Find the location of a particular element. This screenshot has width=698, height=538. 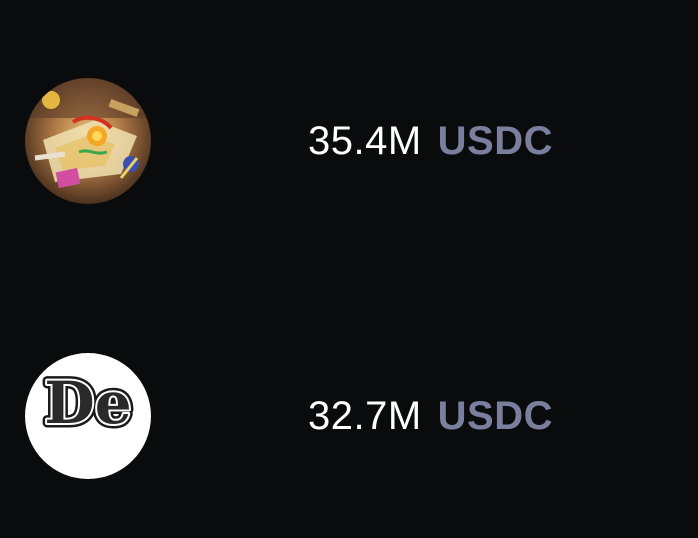

amount-value: 32.7M is located at coordinates (365, 416).